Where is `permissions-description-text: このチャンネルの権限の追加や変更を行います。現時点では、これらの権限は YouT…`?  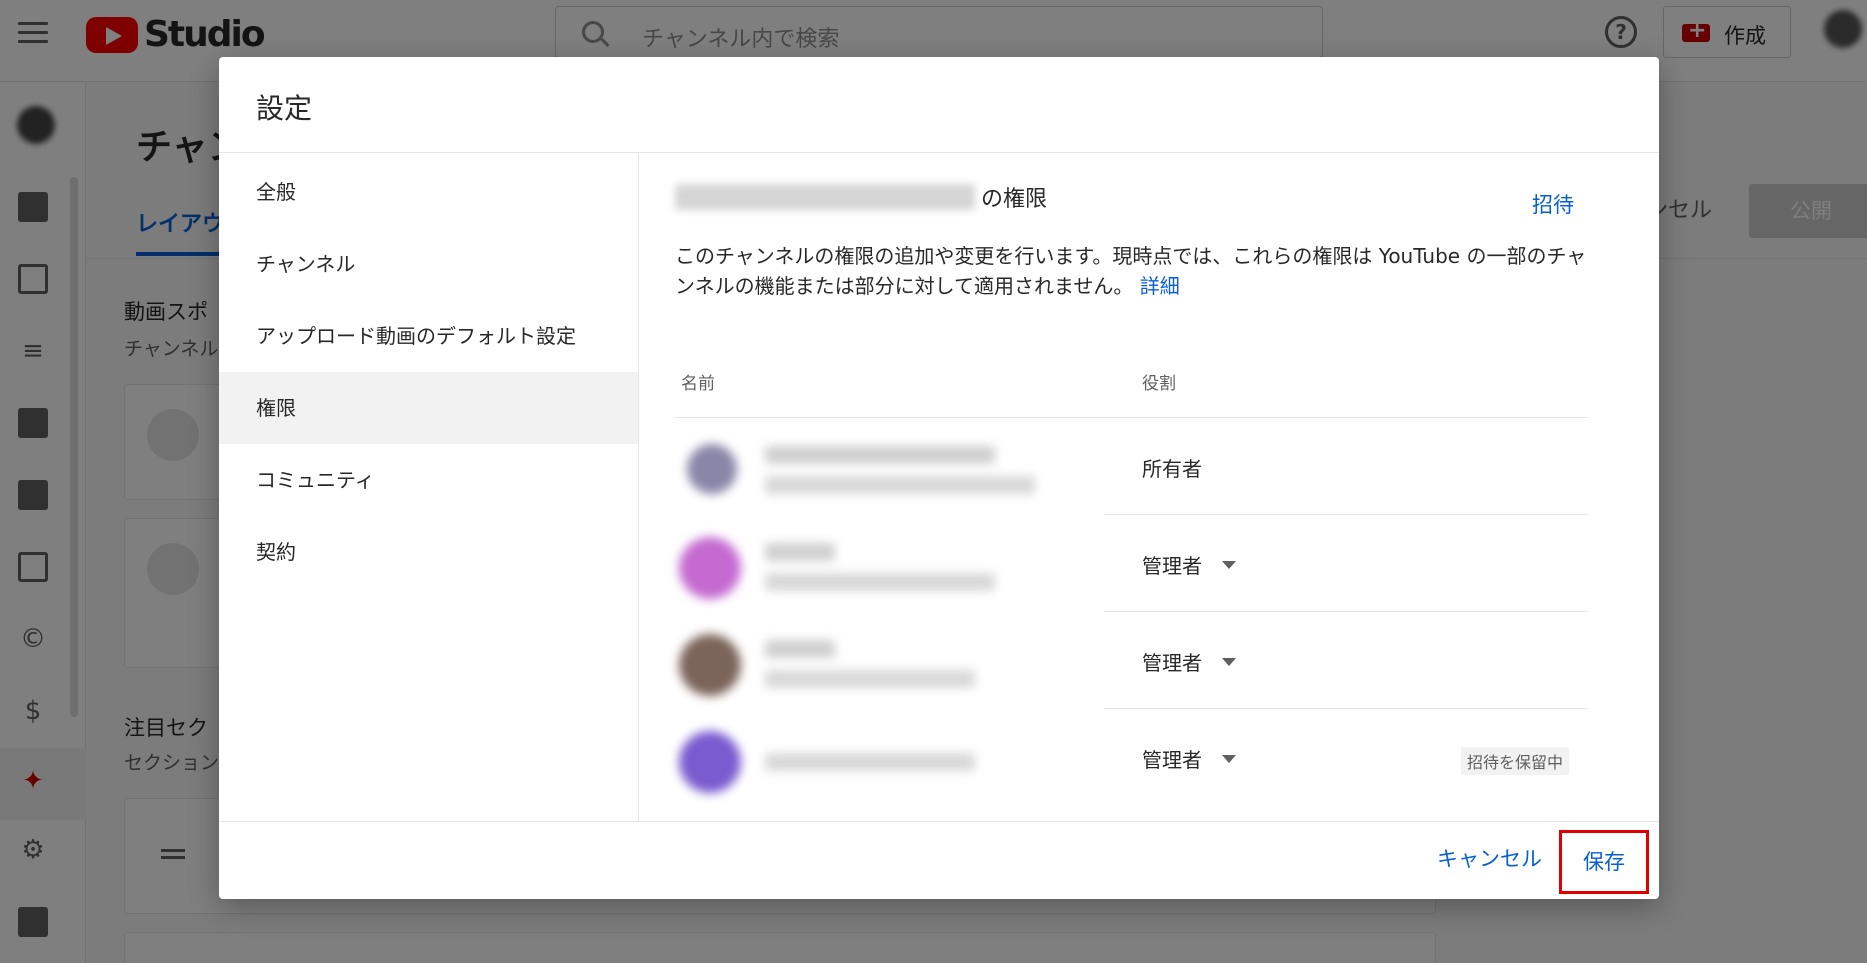 permissions-description-text: このチャンネルの権限の追加や変更を行います。現時点では、これらの権限は YouT… is located at coordinates (1131, 271).